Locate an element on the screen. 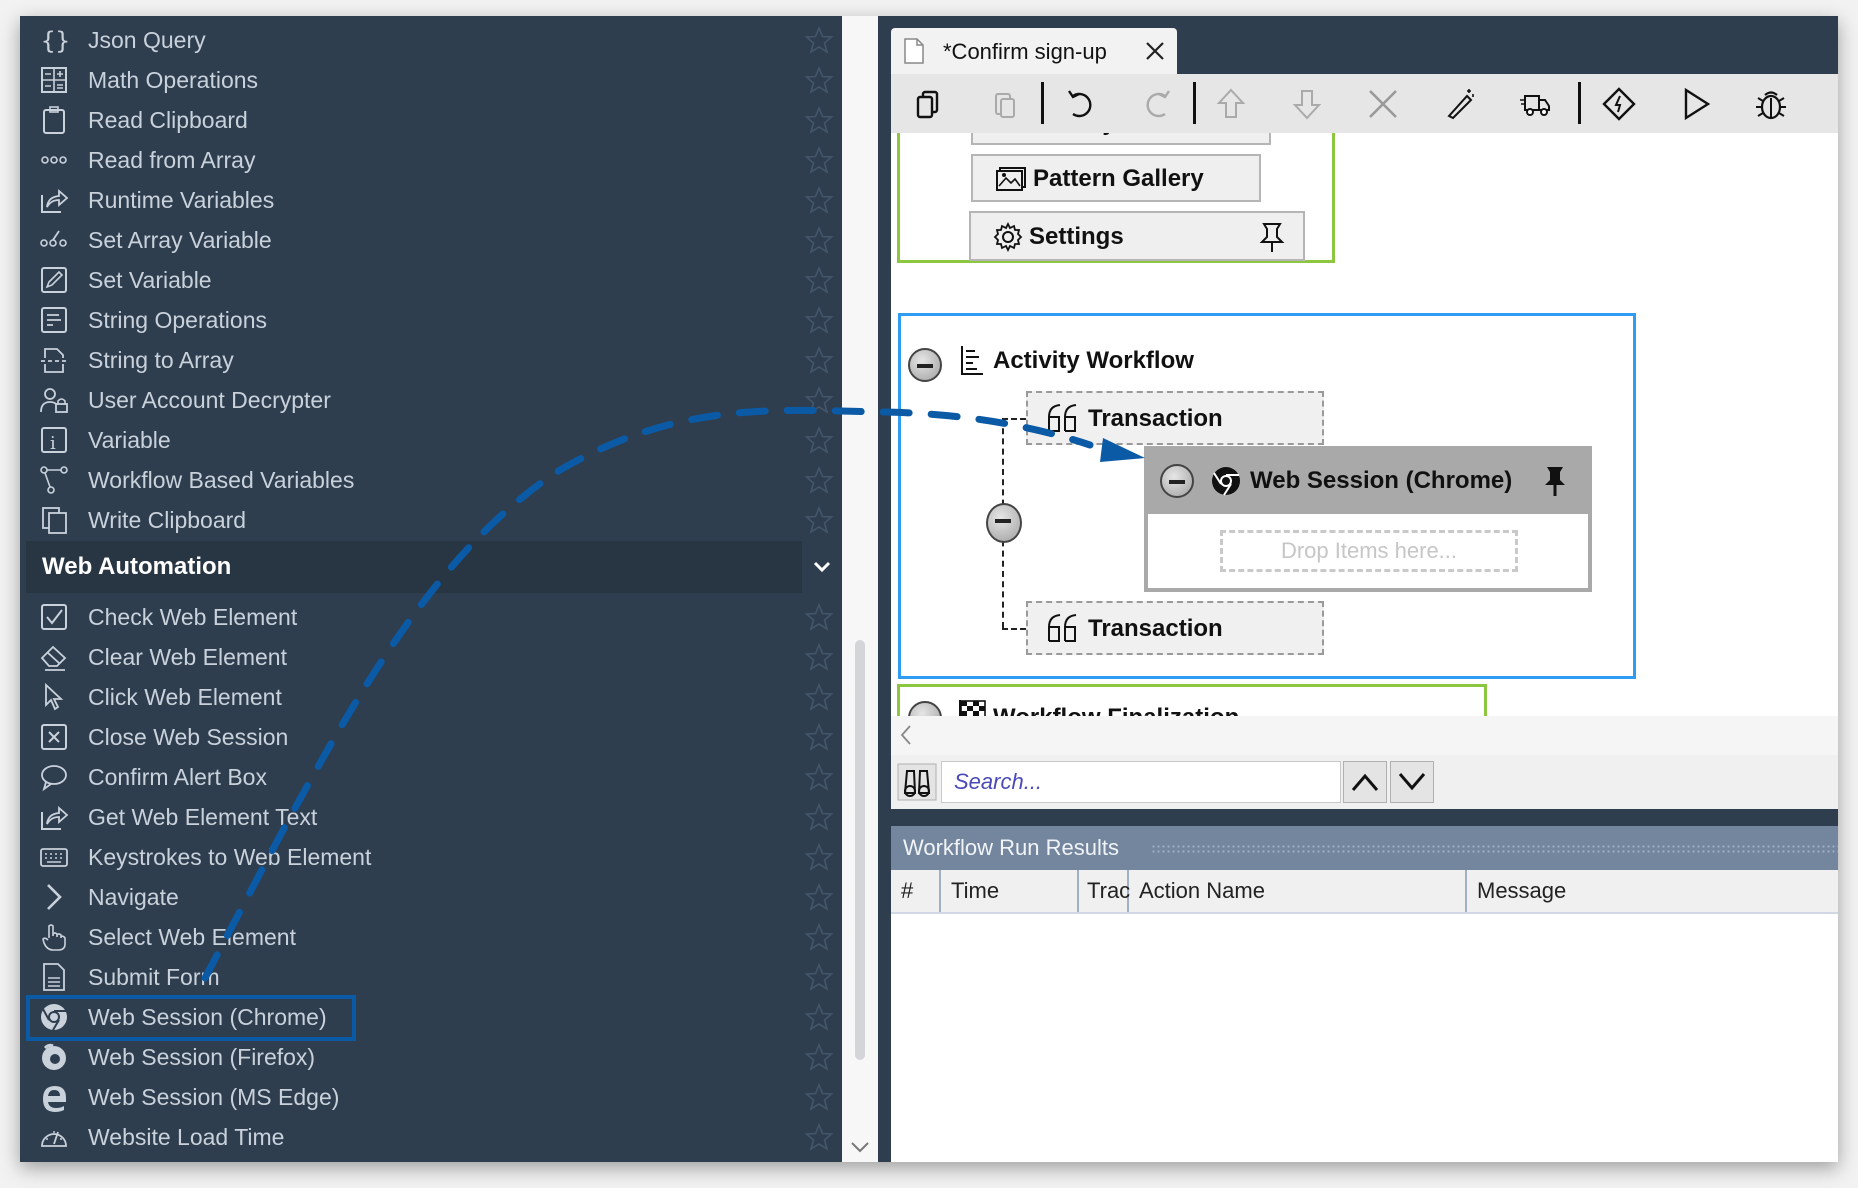  close-tab-icon is located at coordinates (1155, 51).